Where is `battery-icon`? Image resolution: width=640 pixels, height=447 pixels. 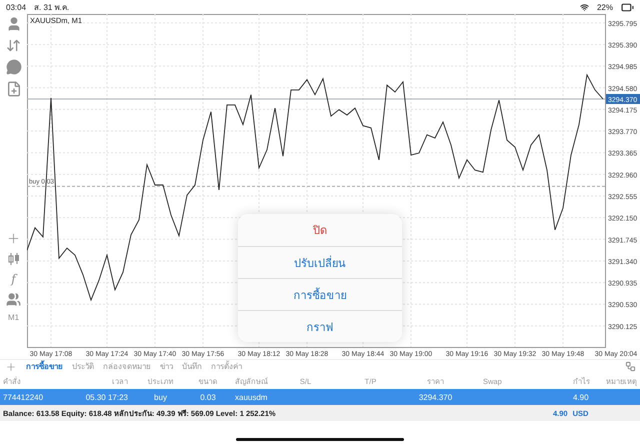 battery-icon is located at coordinates (627, 7).